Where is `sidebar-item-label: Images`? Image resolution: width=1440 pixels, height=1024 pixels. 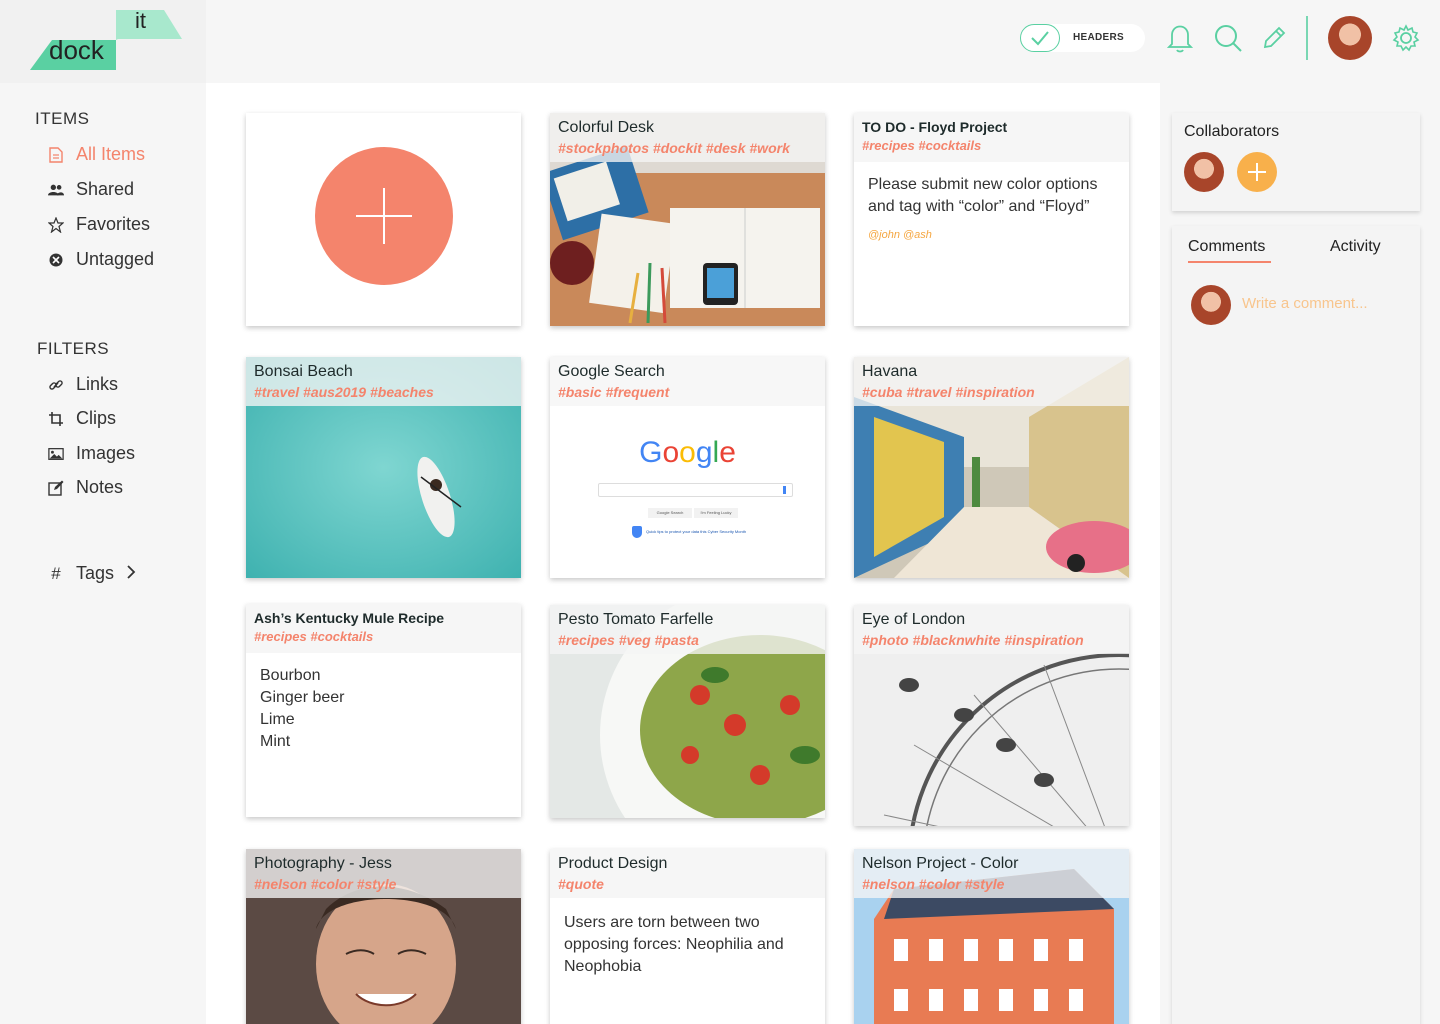
sidebar-item-label: Images is located at coordinates (106, 453).